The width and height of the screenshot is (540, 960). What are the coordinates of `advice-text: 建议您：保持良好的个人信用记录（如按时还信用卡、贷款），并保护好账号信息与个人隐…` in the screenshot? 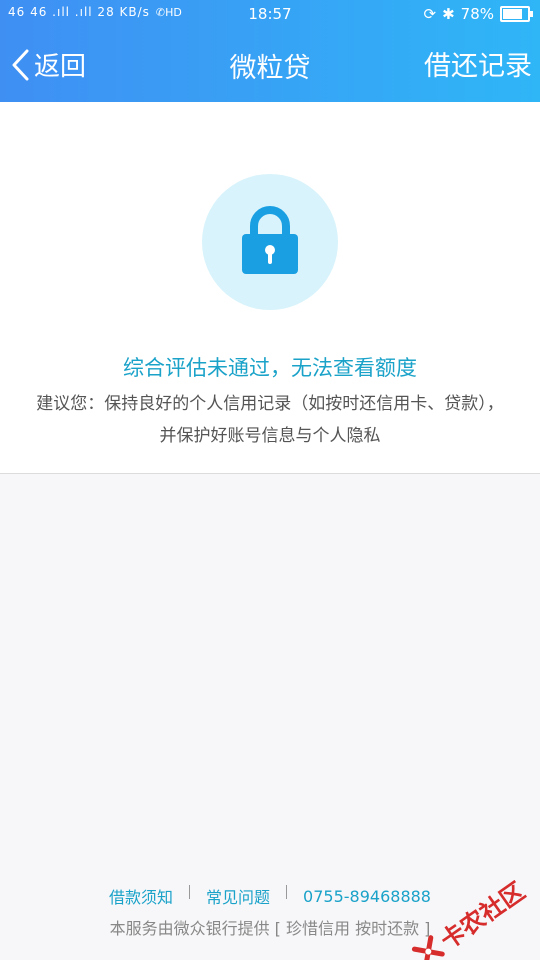 It's located at (270, 420).